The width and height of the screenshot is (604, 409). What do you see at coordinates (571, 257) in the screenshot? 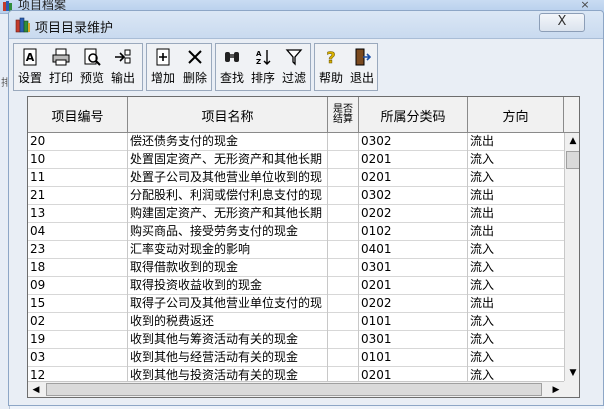
I see `vertical-scrollbar: ▲ ▼` at bounding box center [571, 257].